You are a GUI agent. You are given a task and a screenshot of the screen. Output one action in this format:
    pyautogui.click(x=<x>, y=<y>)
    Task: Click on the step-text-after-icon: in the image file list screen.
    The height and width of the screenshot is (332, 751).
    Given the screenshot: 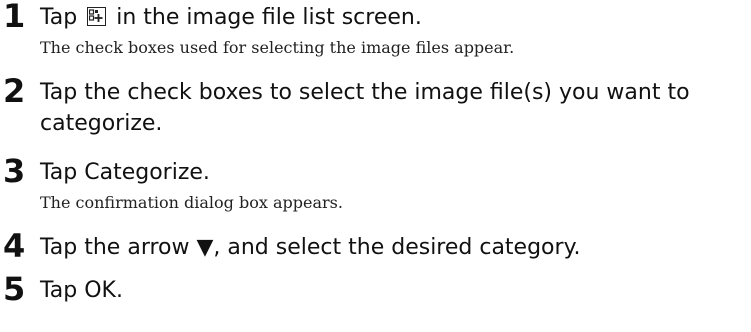 What is the action you would take?
    pyautogui.click(x=269, y=17)
    